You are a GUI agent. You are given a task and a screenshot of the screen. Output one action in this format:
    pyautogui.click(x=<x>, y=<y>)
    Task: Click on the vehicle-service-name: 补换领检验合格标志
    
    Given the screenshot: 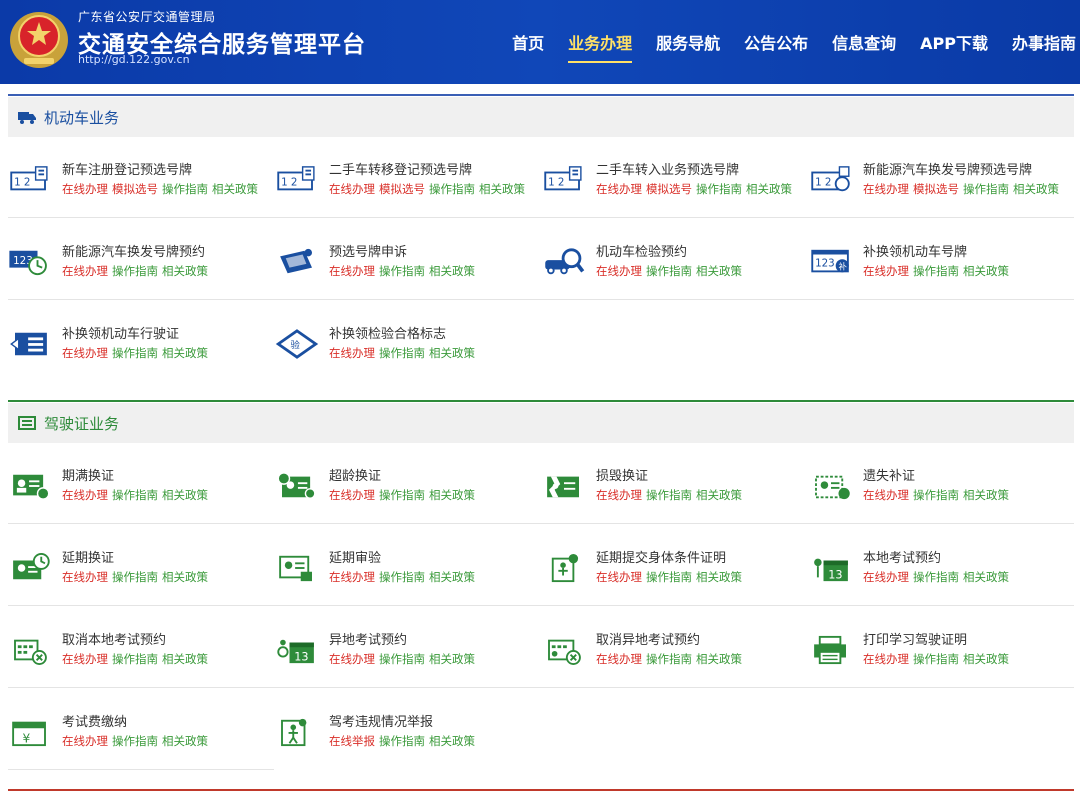 What is the action you would take?
    pyautogui.click(x=387, y=332)
    